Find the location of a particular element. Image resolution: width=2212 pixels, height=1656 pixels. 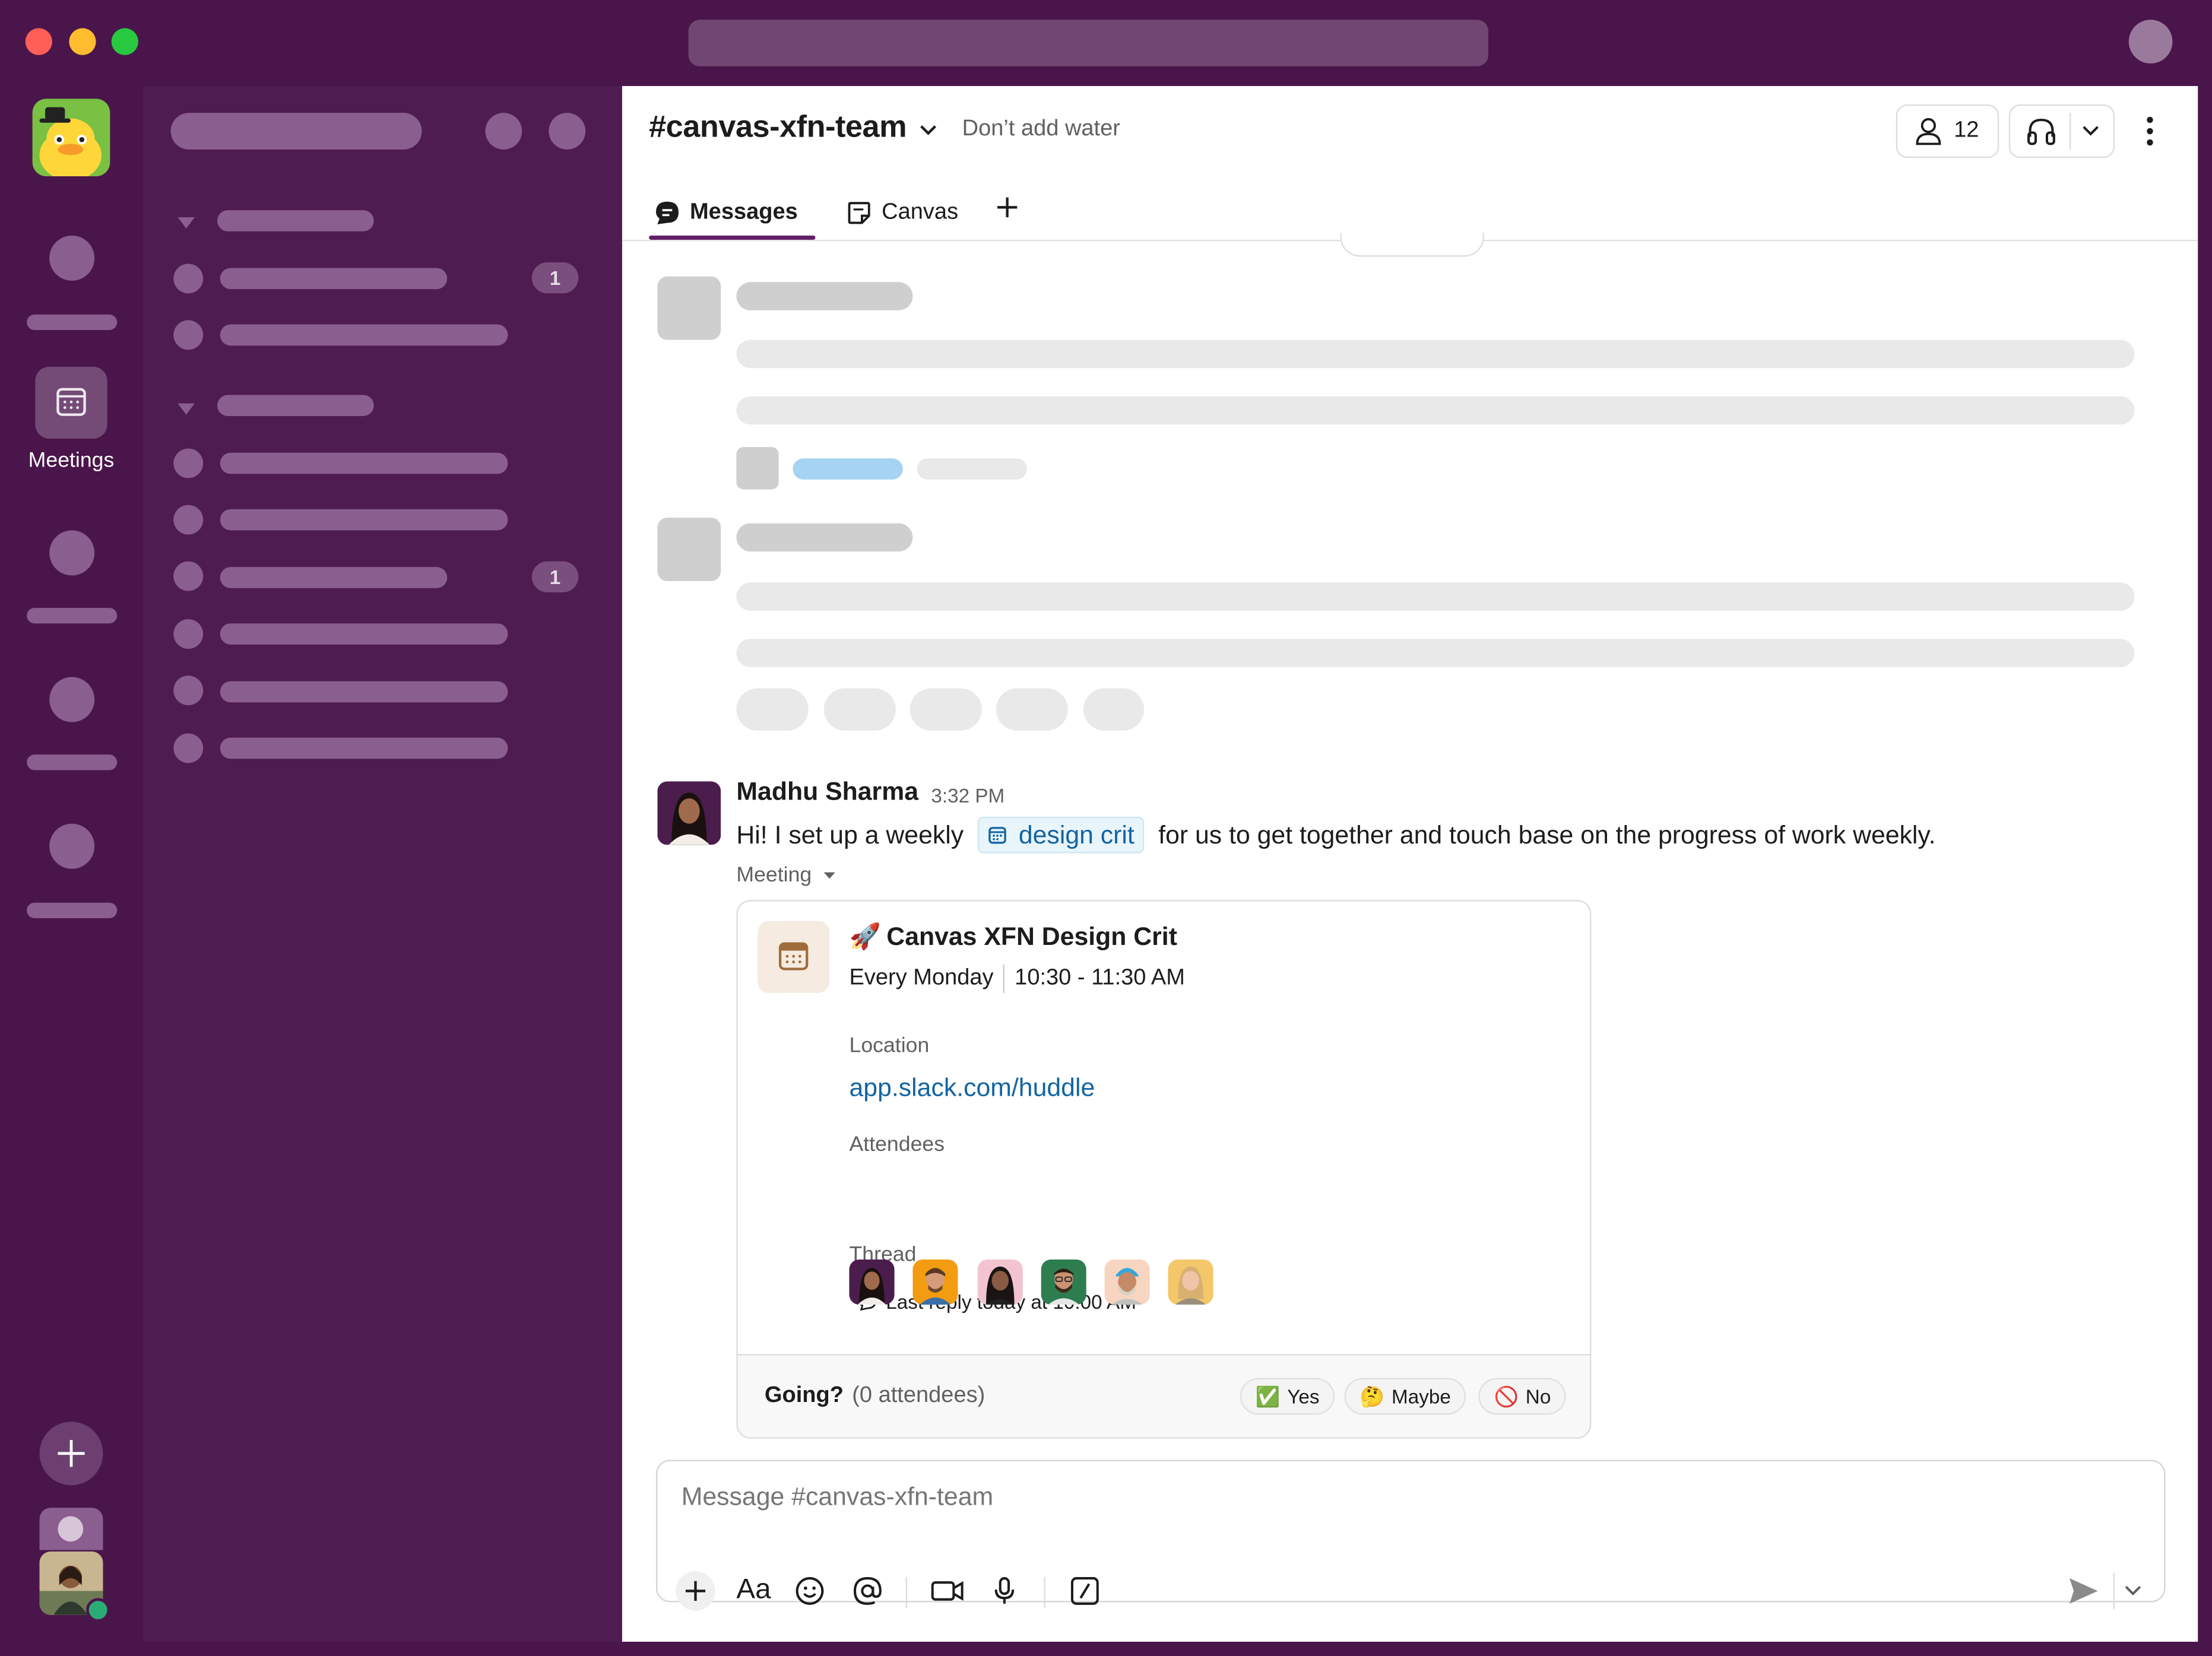

tab-canvas: Canvas is located at coordinates (901, 213).